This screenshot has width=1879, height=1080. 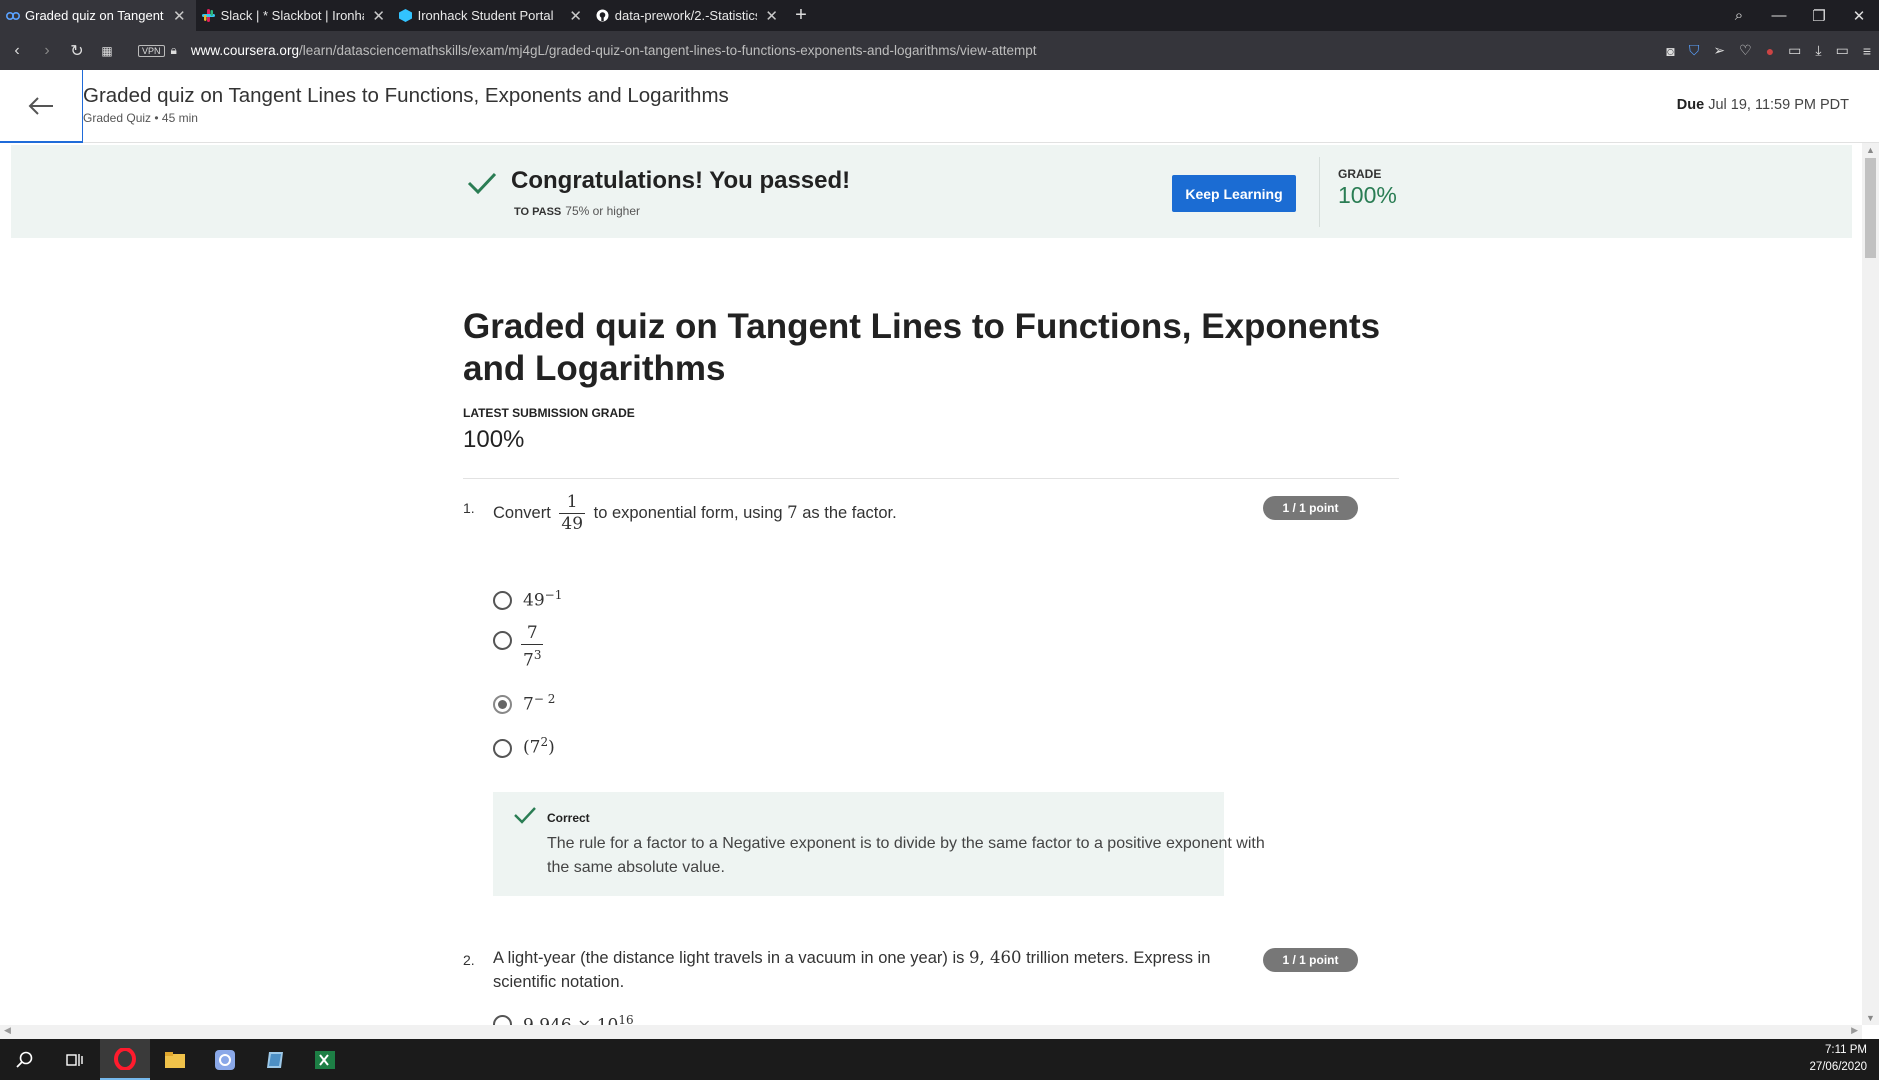 I want to click on scroll-right-icon: ▶, so click(x=1854, y=1030).